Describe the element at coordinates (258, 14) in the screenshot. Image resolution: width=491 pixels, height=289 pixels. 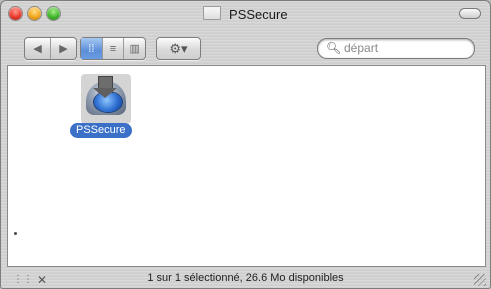
I see `window-title: PSSecure` at that location.